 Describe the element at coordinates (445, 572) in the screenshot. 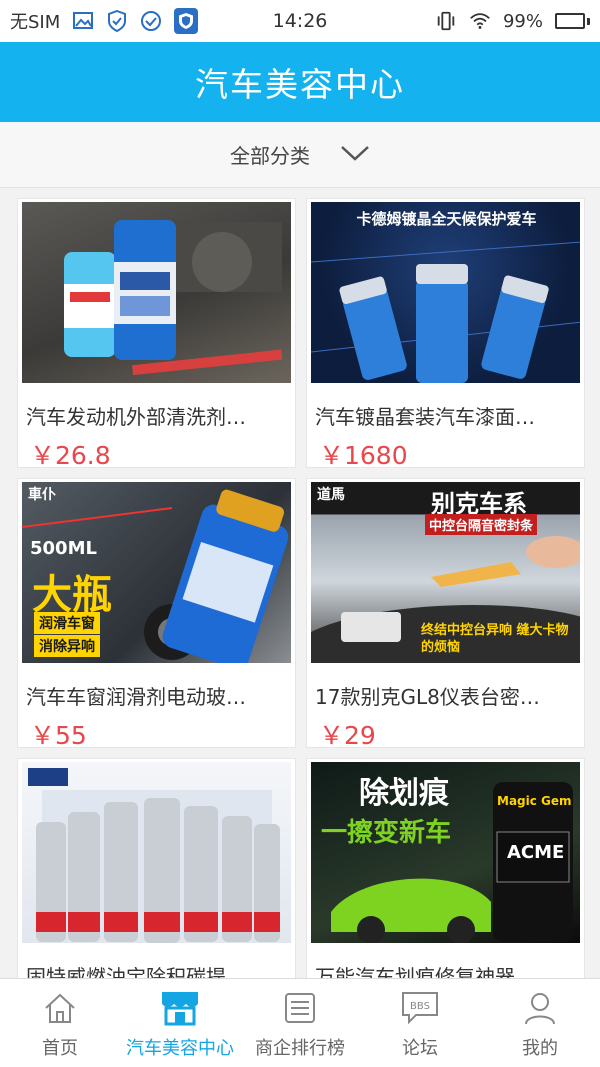

I see `product-image: 道馬 别克车系 中控台隔音密封条 终结中控台异响 缝大卡物的烦恼` at that location.